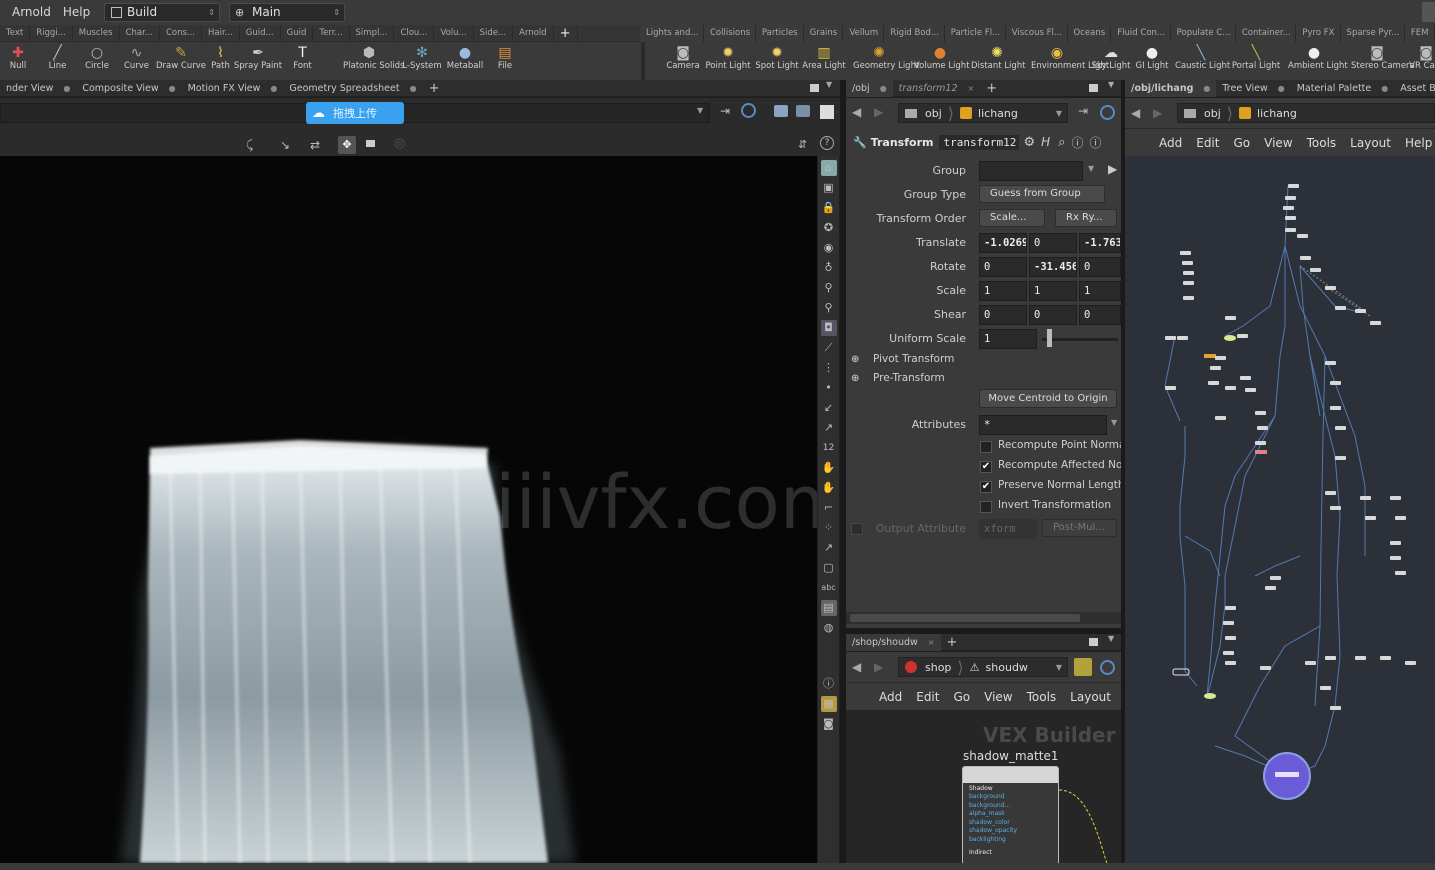 The height and width of the screenshot is (870, 1435). Describe the element at coordinates (1045, 142) in the screenshot. I see `help-h-icon: H` at that location.